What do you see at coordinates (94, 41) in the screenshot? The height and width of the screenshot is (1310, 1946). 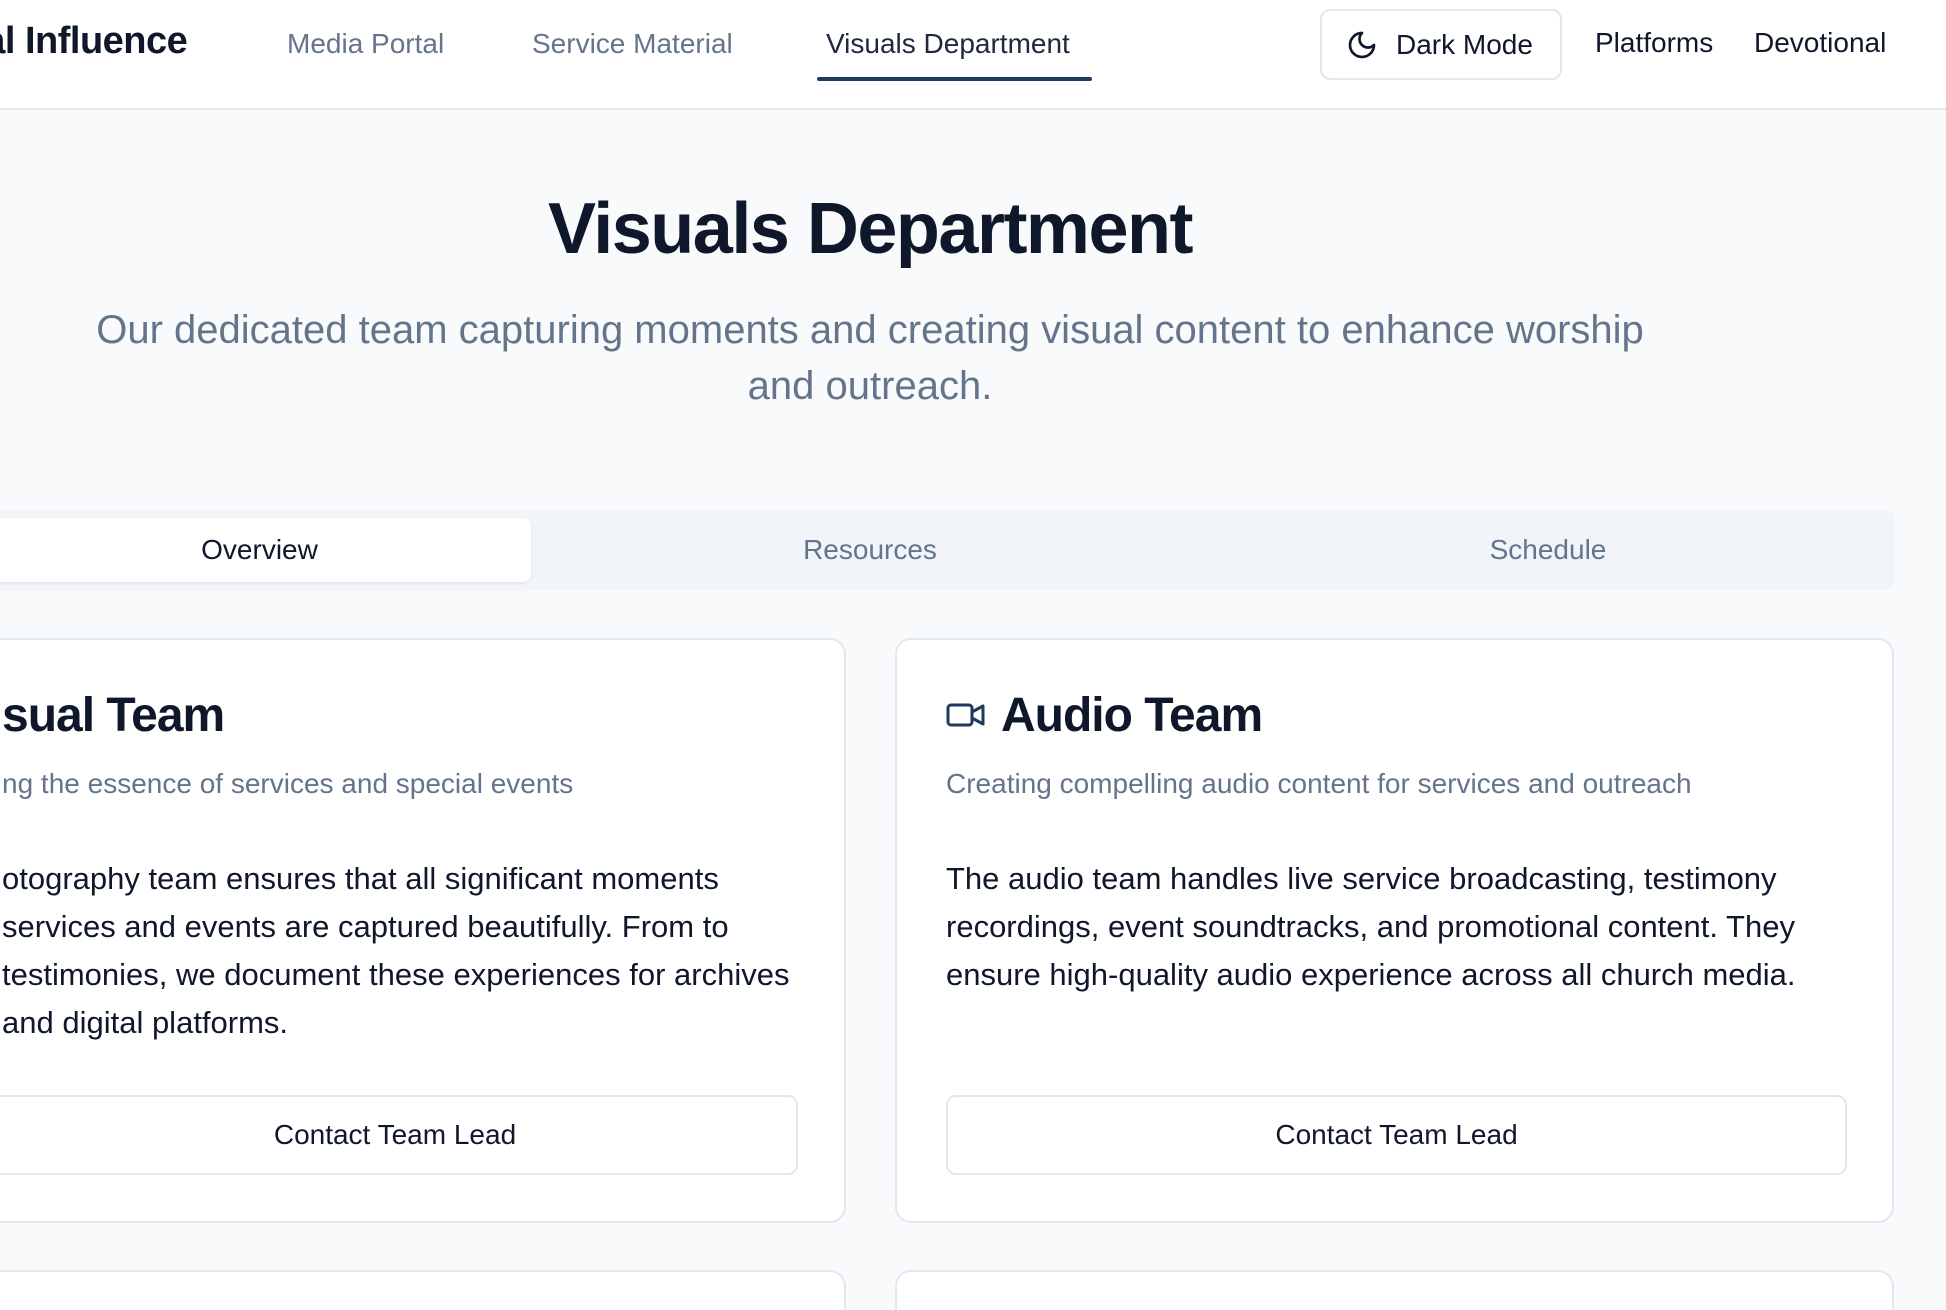 I see `brand-logo-text: ital Influence` at bounding box center [94, 41].